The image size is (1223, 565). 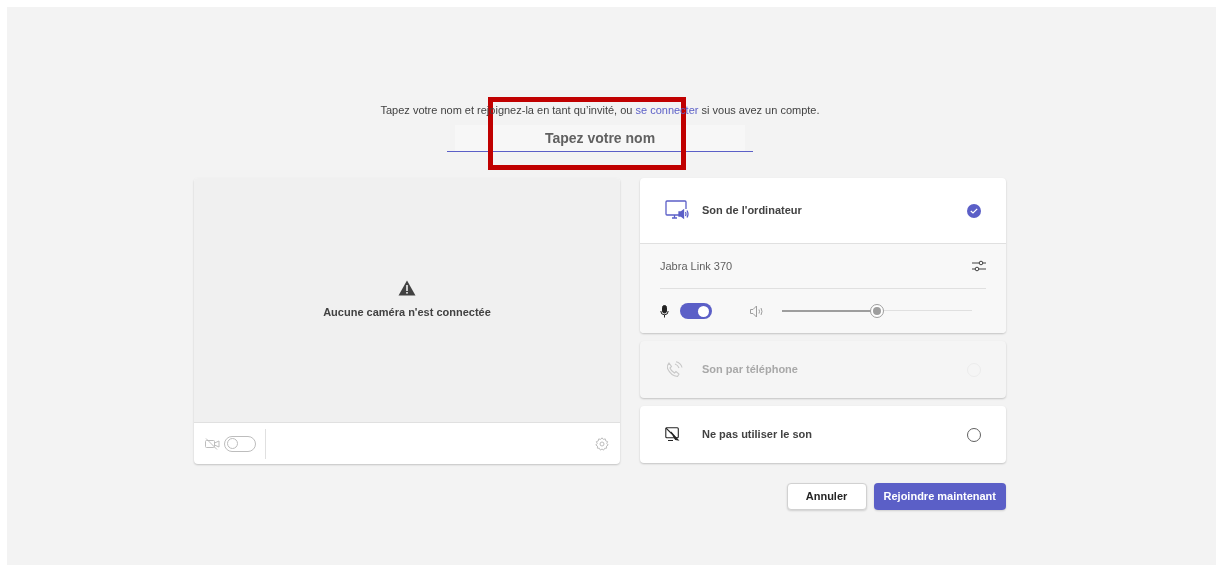 What do you see at coordinates (240, 443) in the screenshot?
I see `camera-toggle` at bounding box center [240, 443].